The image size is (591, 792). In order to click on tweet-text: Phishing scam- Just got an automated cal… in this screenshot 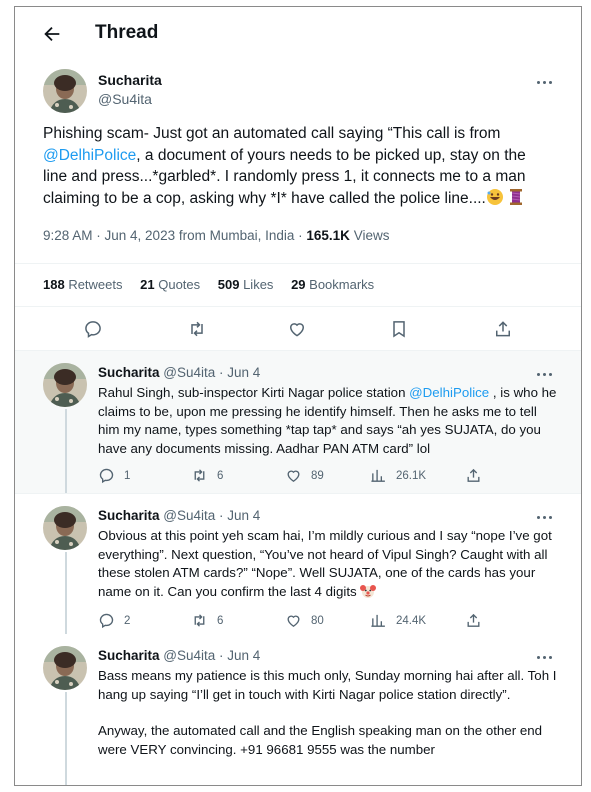, I will do `click(298, 166)`.